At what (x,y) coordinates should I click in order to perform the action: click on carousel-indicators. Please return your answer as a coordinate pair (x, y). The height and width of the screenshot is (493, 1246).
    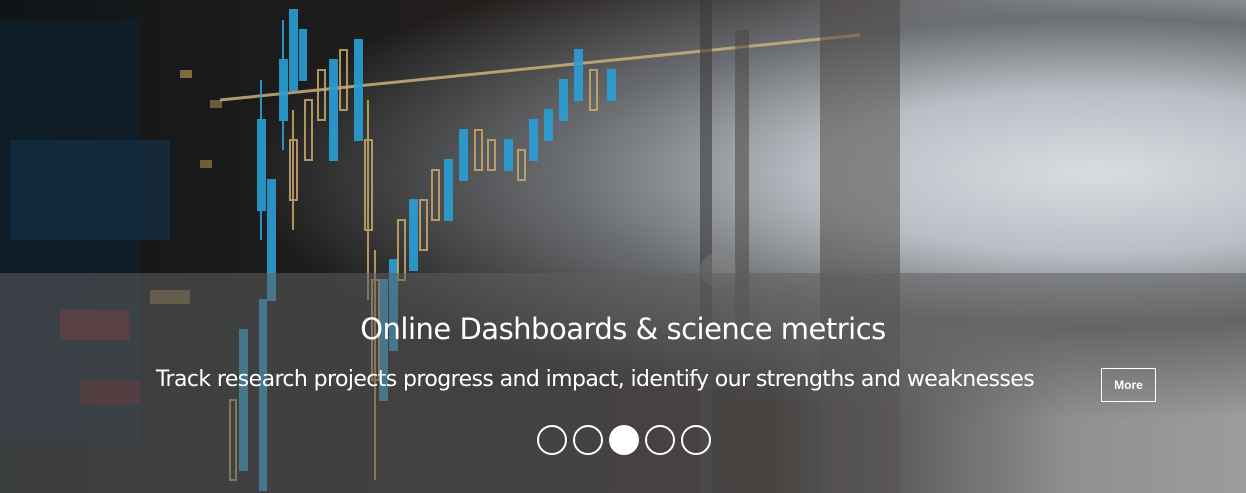
    Looking at the image, I should click on (627, 440).